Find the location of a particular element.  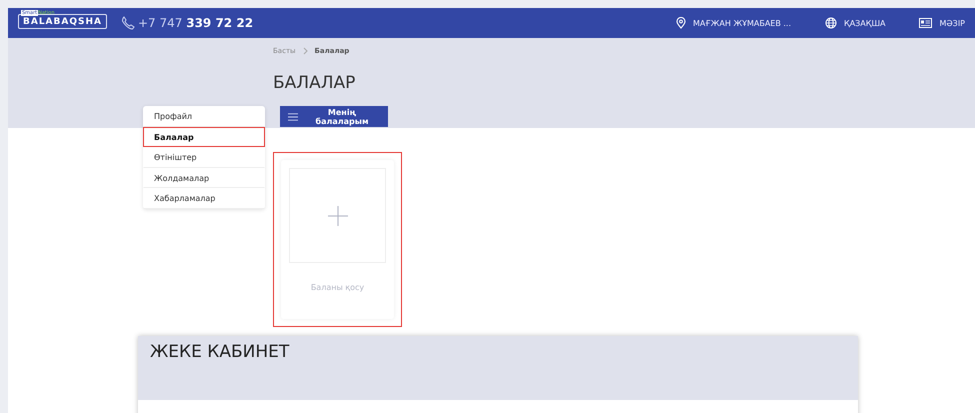

id-card-icon is located at coordinates (925, 23).